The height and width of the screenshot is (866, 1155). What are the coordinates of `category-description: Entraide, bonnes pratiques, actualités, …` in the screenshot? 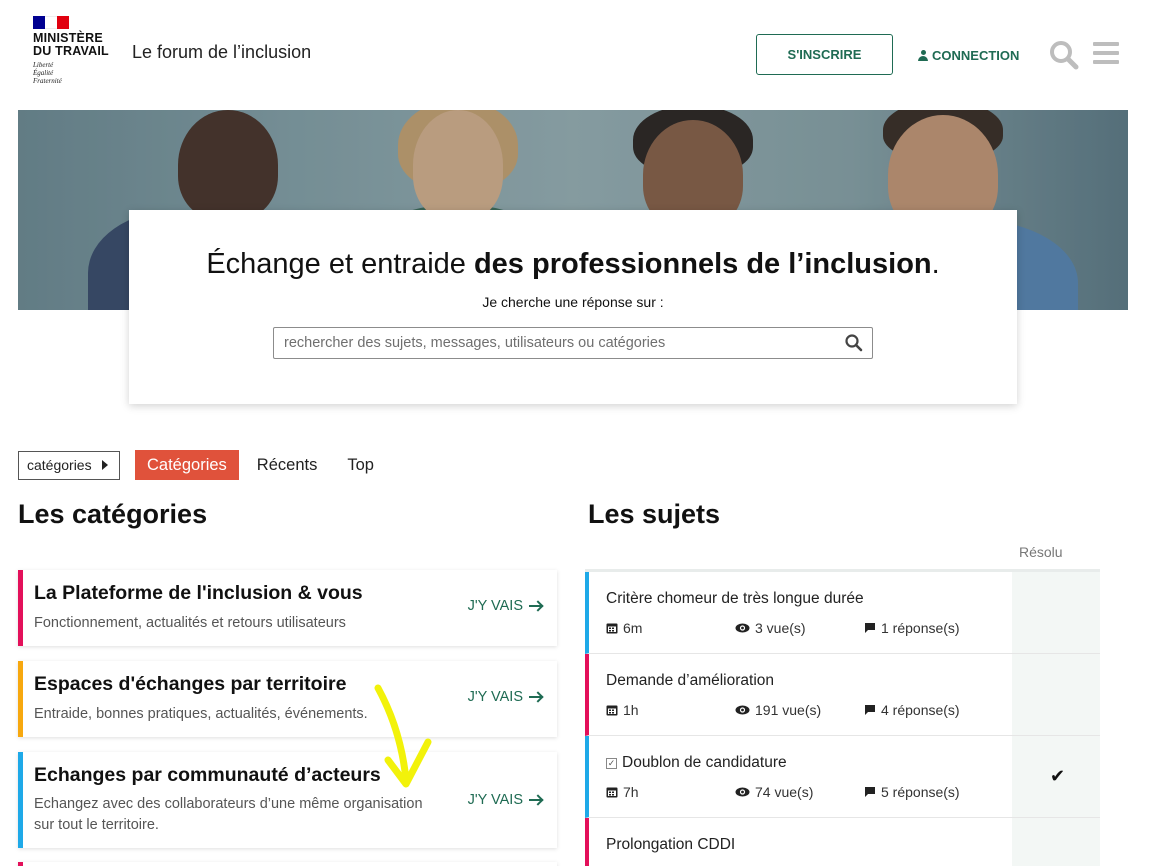 It's located at (201, 714).